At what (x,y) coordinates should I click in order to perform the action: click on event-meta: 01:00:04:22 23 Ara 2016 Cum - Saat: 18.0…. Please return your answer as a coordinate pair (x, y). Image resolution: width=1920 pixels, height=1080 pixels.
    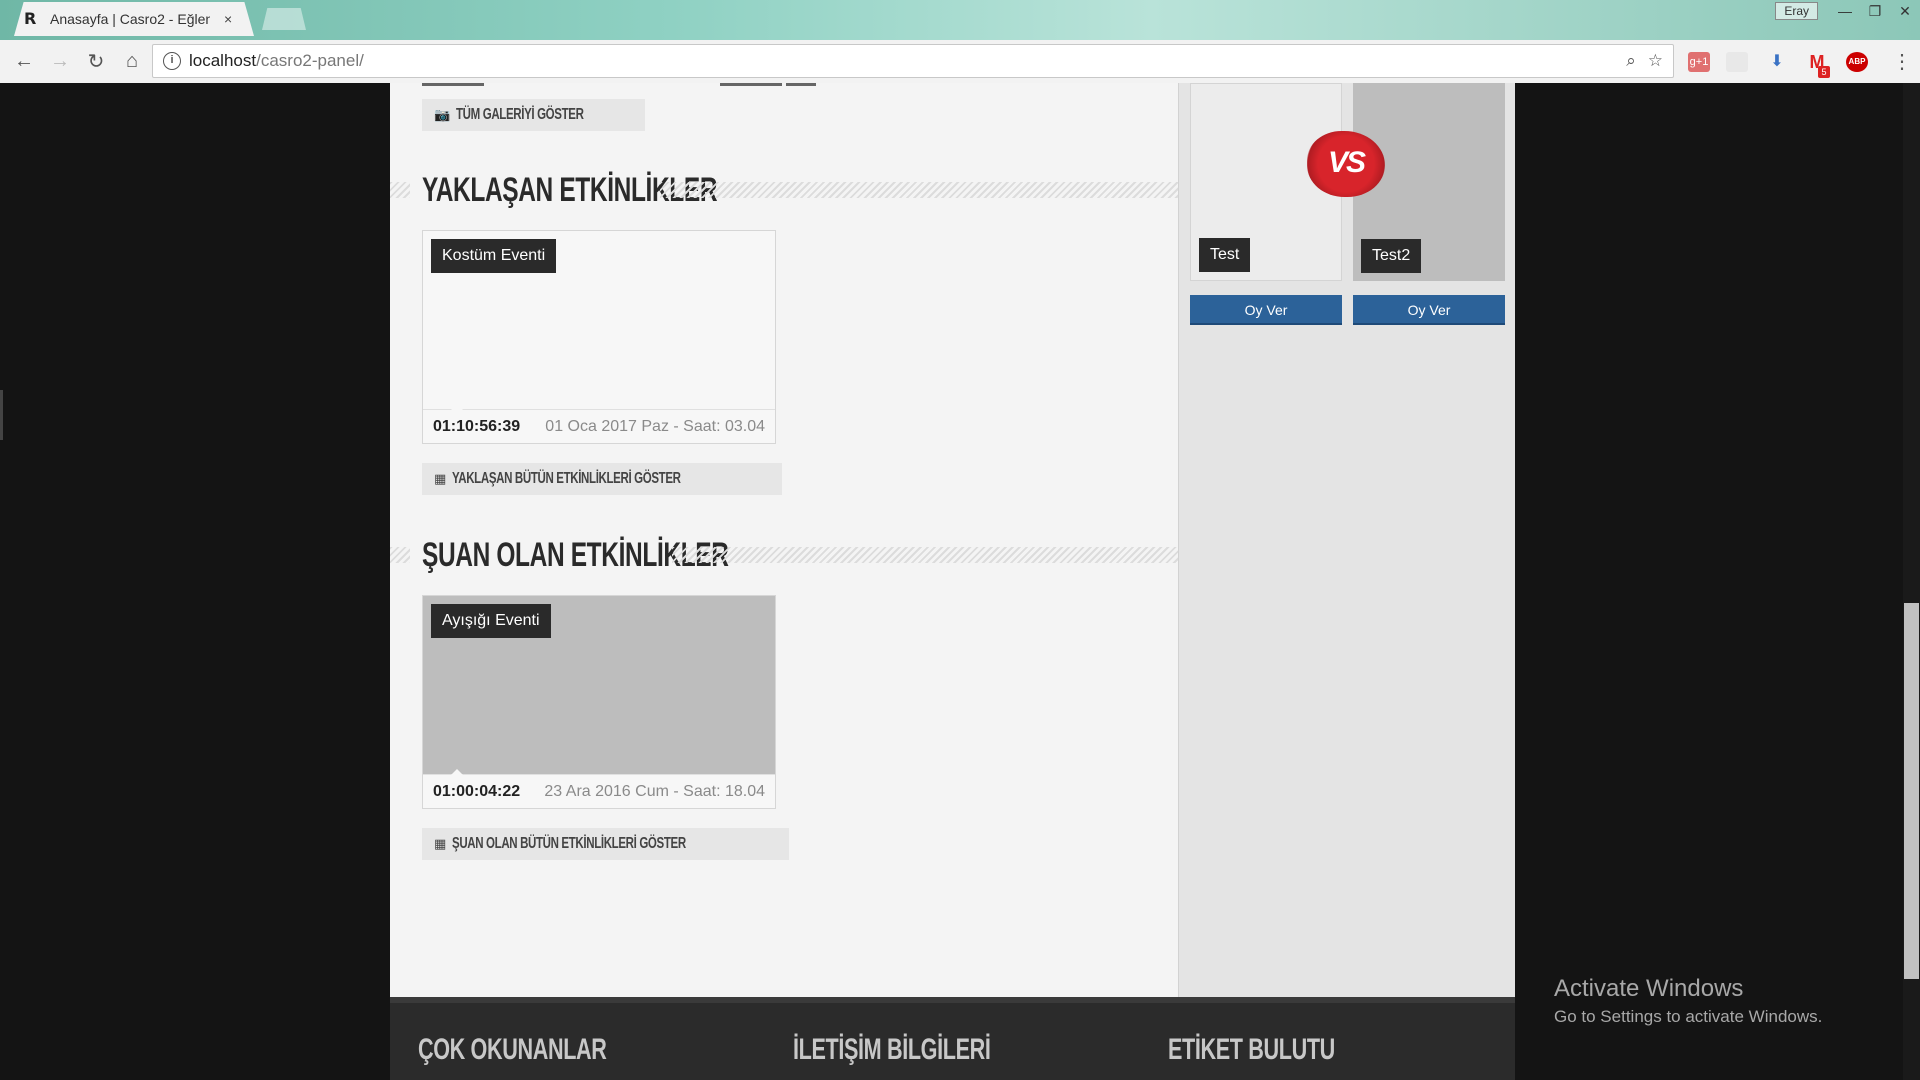
    Looking at the image, I should click on (599, 788).